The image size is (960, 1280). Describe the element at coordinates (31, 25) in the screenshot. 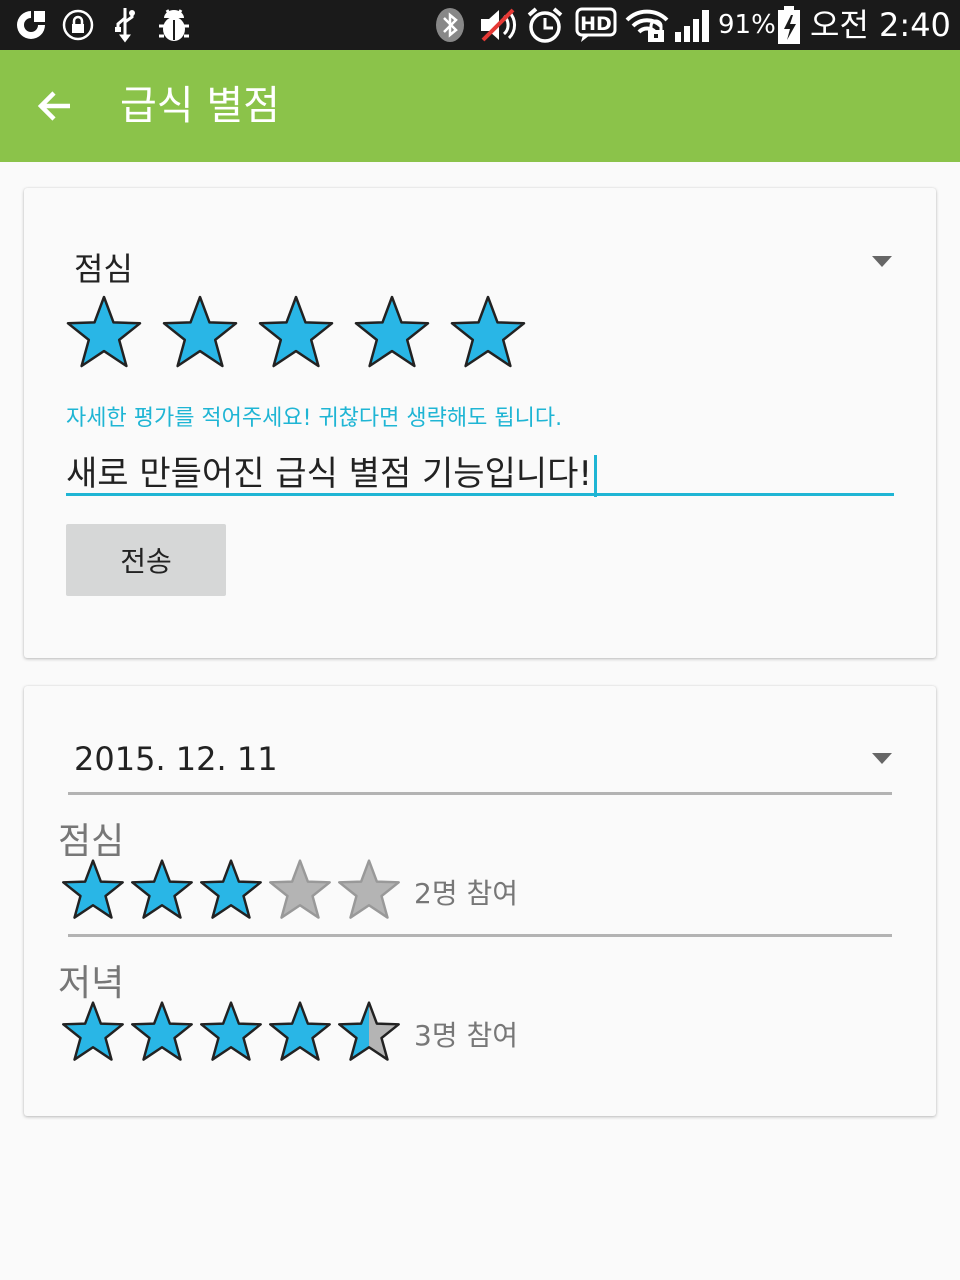

I see `olleh-icon` at that location.